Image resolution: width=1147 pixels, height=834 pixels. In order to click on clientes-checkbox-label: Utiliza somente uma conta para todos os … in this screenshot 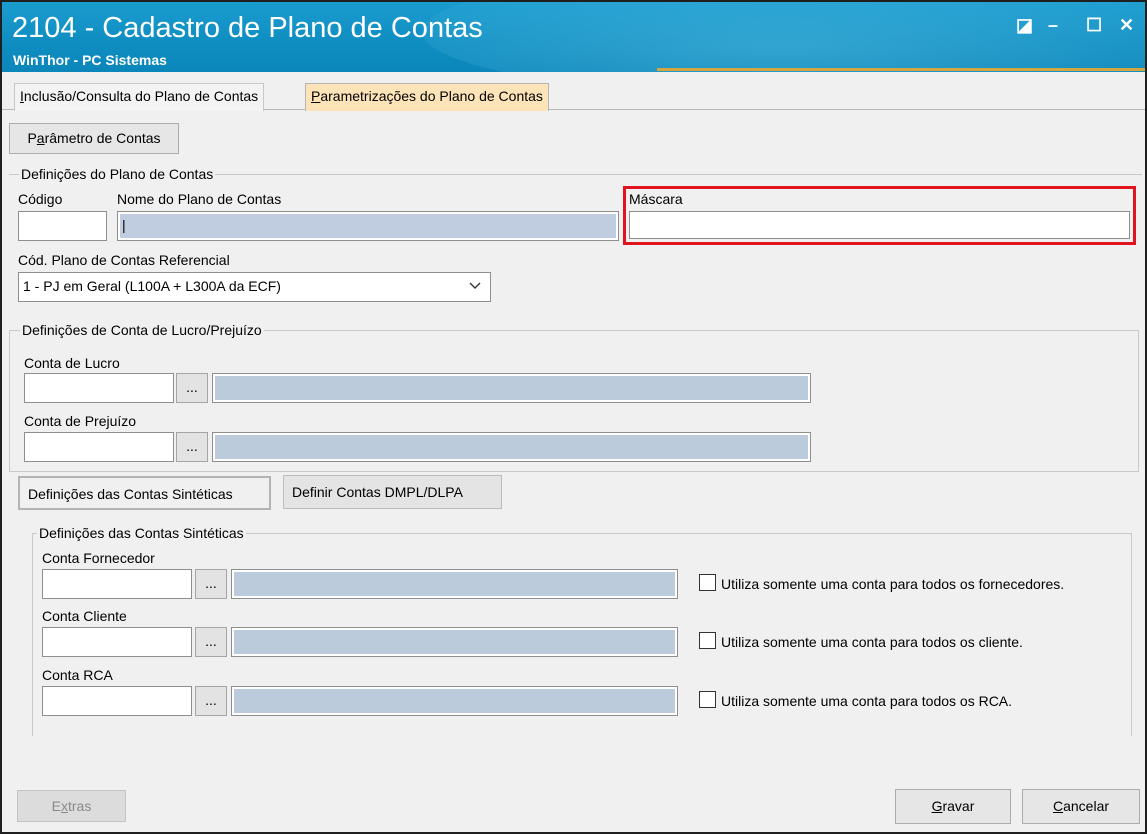, I will do `click(872, 642)`.